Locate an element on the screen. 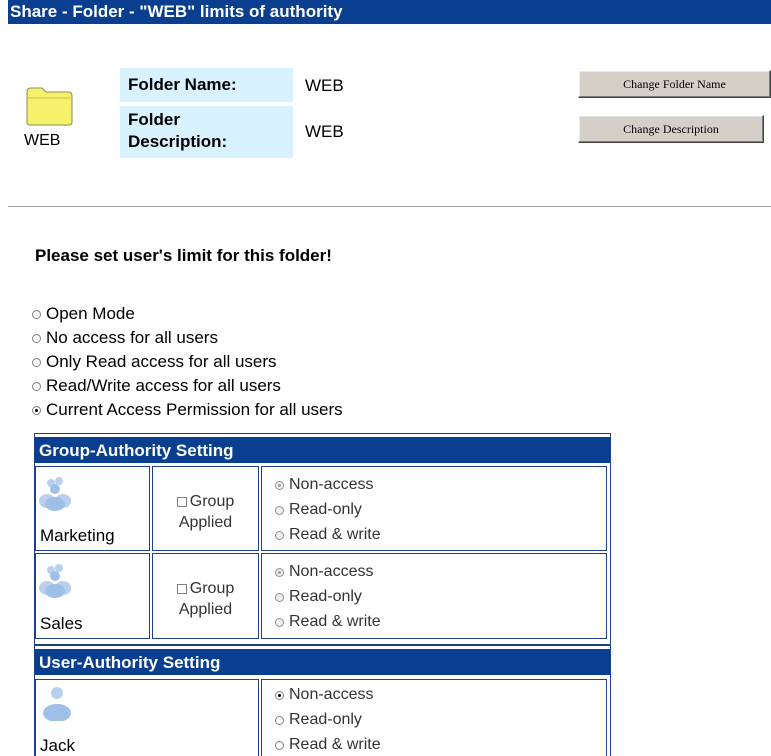 Image resolution: width=771 pixels, height=756 pixels. folder-description-label-line2: Description: is located at coordinates (178, 141).